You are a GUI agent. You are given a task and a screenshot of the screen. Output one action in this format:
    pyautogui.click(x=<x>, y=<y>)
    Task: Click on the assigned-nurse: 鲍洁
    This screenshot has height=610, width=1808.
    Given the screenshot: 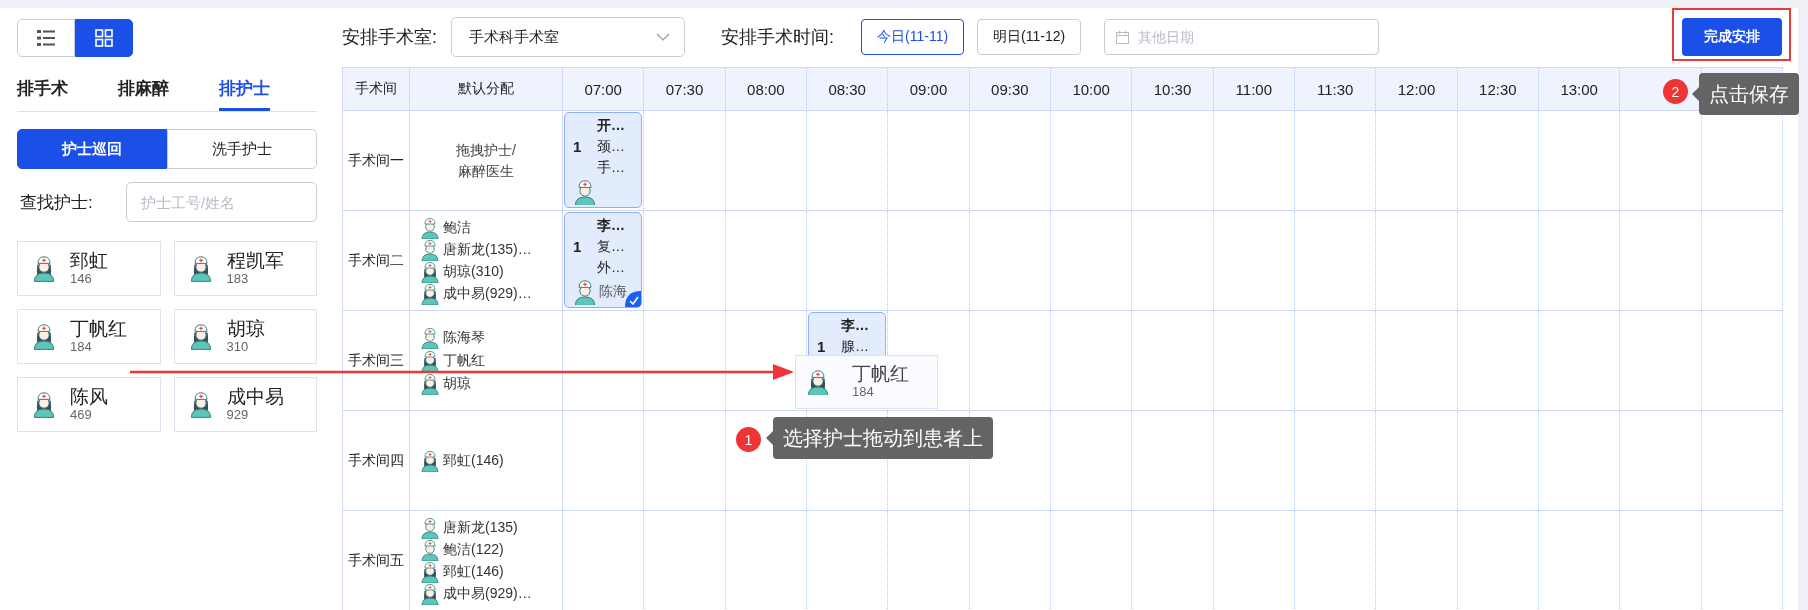 What is the action you would take?
    pyautogui.click(x=457, y=227)
    